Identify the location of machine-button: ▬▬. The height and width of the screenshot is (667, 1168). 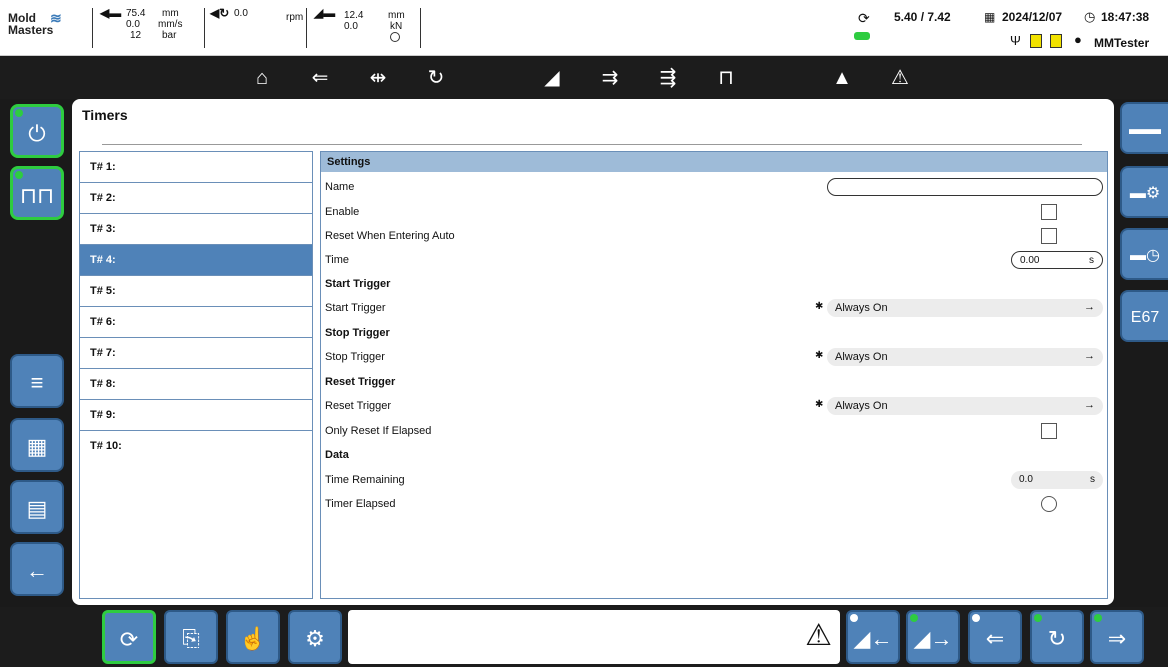
(1144, 128).